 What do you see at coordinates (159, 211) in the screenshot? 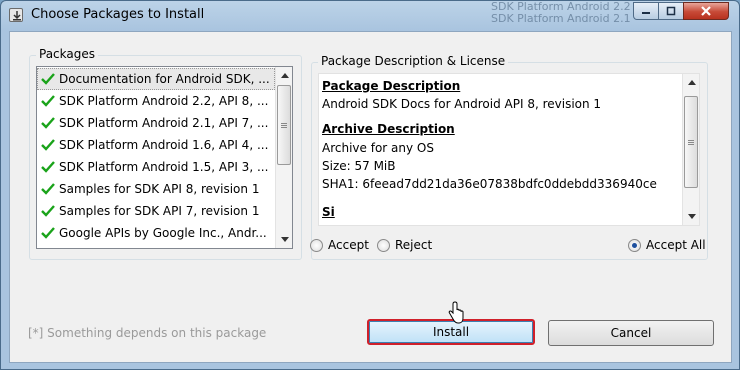
I see `package-label: Samples for SDK API 7, revision 1` at bounding box center [159, 211].